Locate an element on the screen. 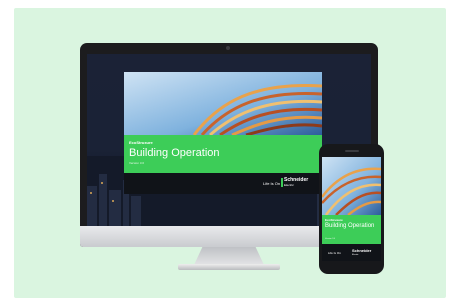  monitor-stand is located at coordinates (229, 256).